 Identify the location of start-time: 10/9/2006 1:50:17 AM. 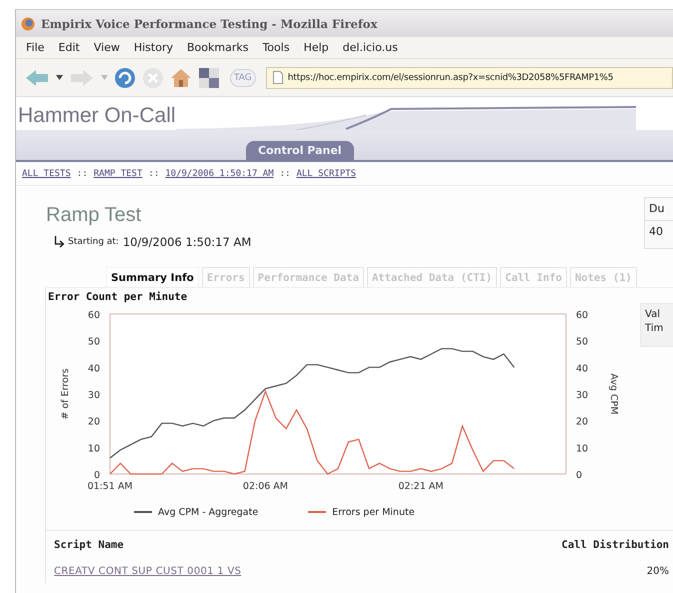
(187, 242).